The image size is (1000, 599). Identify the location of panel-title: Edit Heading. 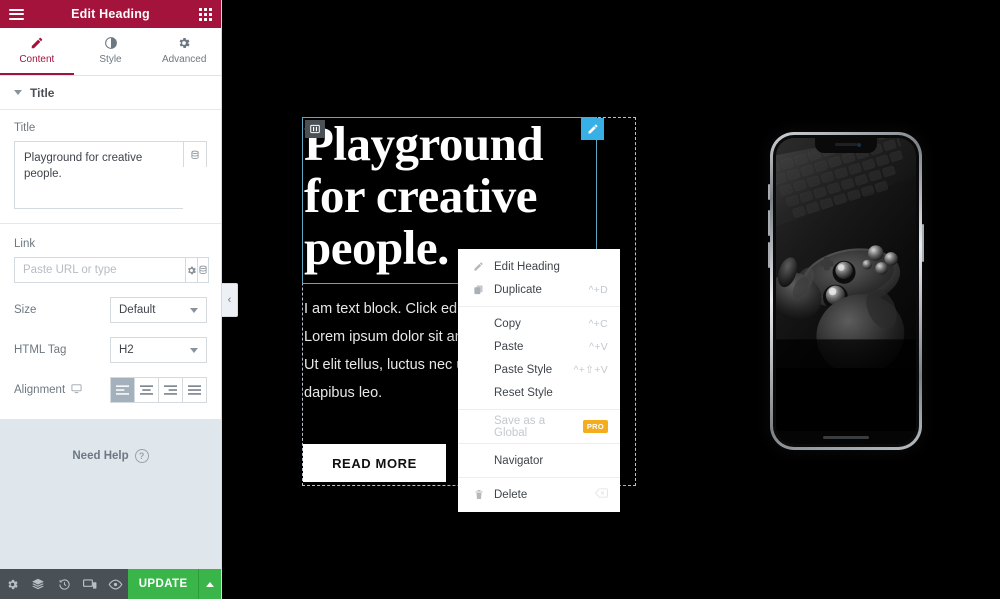
(110, 14).